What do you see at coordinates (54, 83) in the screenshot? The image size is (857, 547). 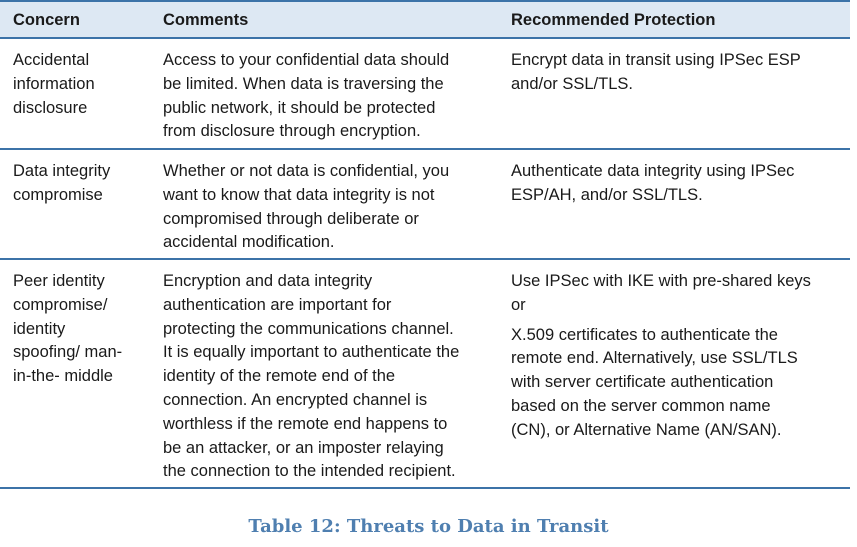 I see `cell-line: information` at bounding box center [54, 83].